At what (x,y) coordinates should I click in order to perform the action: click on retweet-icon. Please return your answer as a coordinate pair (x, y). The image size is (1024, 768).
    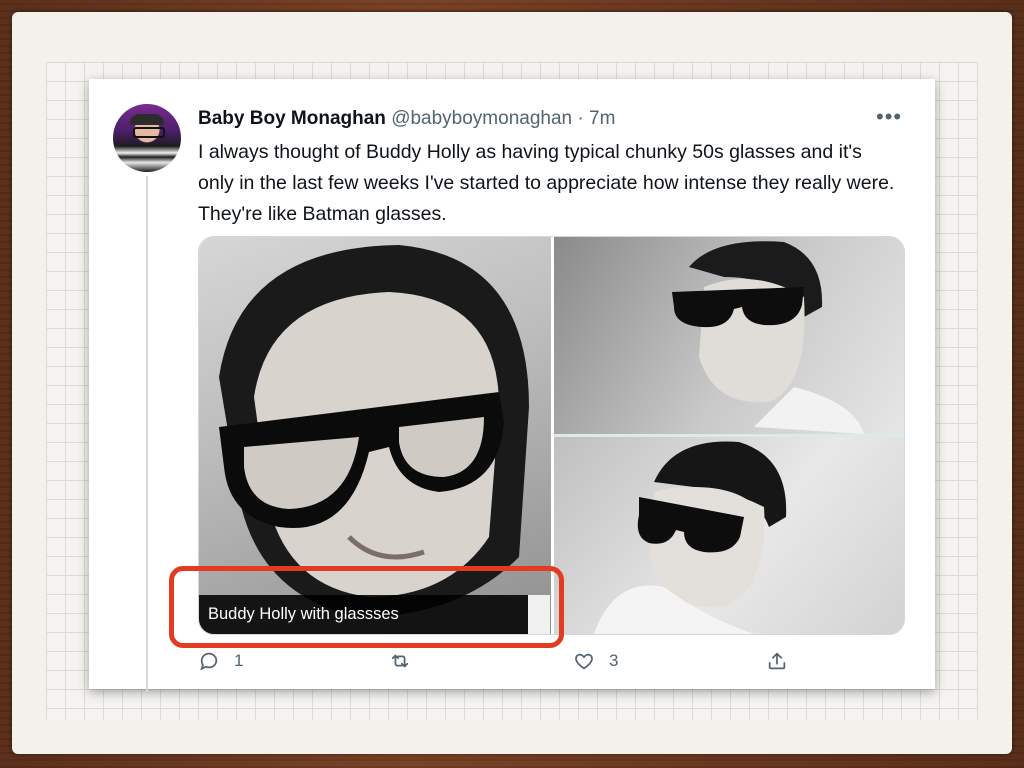
    Looking at the image, I should click on (400, 661).